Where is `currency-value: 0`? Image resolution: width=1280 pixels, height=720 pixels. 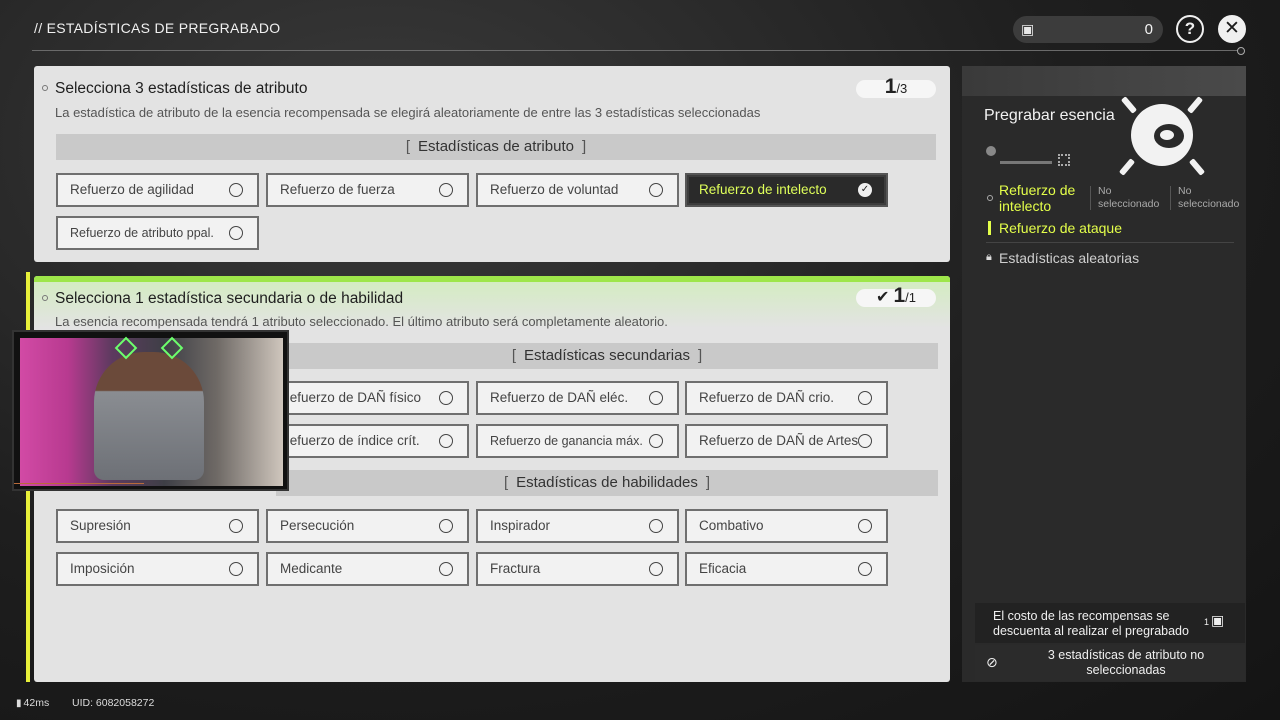
currency-value: 0 is located at coordinates (1148, 29).